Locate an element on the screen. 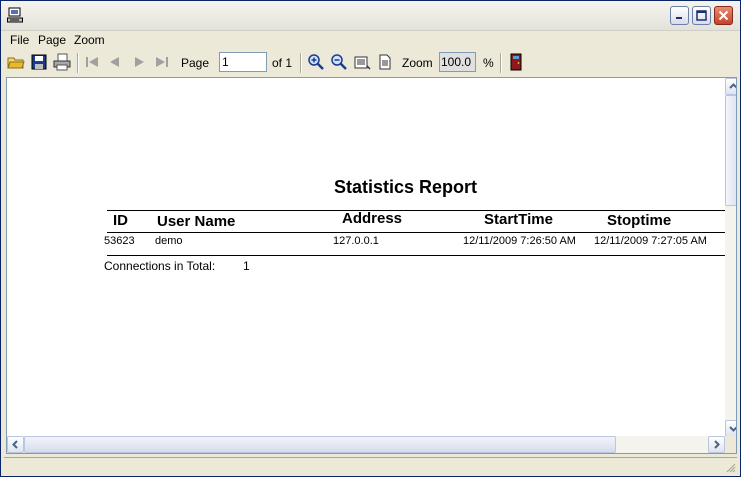  cell-address: 127.0.0.1 is located at coordinates (356, 241).